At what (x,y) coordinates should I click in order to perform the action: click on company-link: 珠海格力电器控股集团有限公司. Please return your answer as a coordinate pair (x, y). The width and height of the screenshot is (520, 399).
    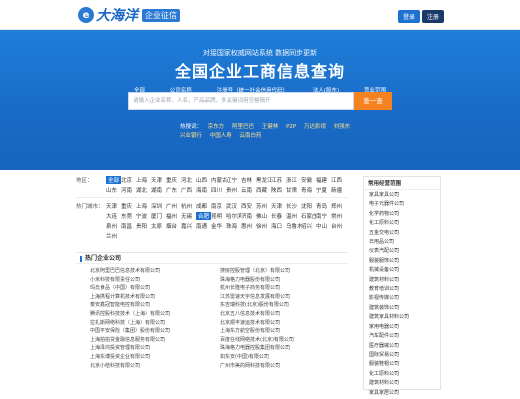
    Looking at the image, I should click on (285, 348).